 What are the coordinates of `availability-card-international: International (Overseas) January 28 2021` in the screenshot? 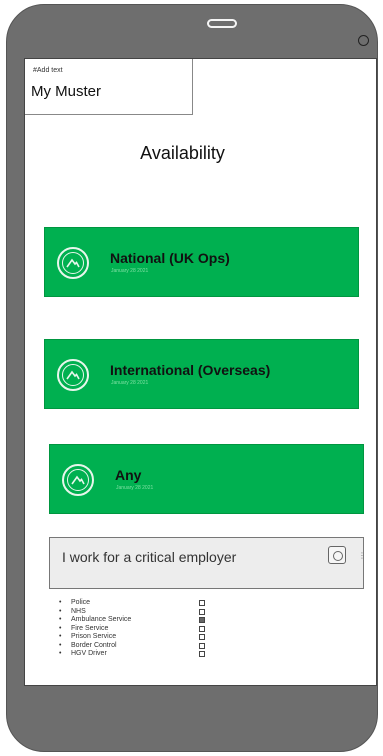 It's located at (201, 374).